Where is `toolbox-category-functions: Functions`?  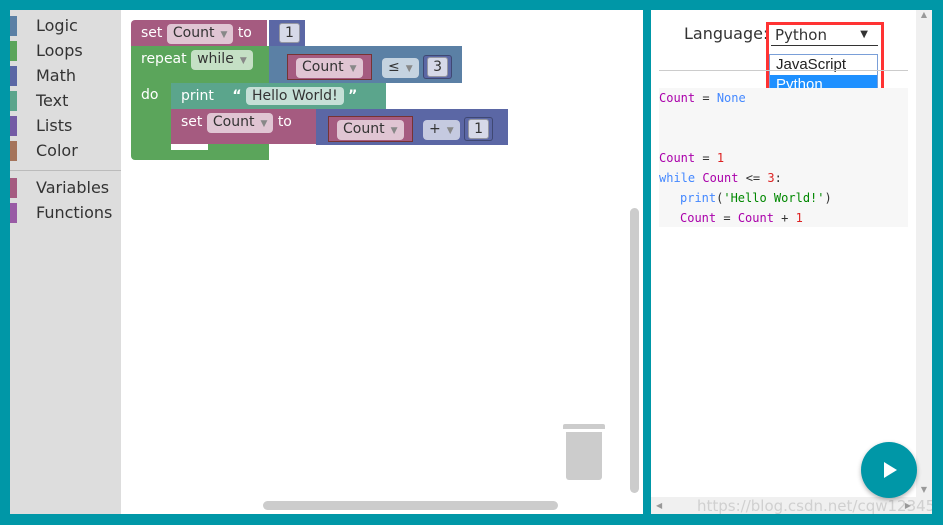 toolbox-category-functions: Functions is located at coordinates (65, 212).